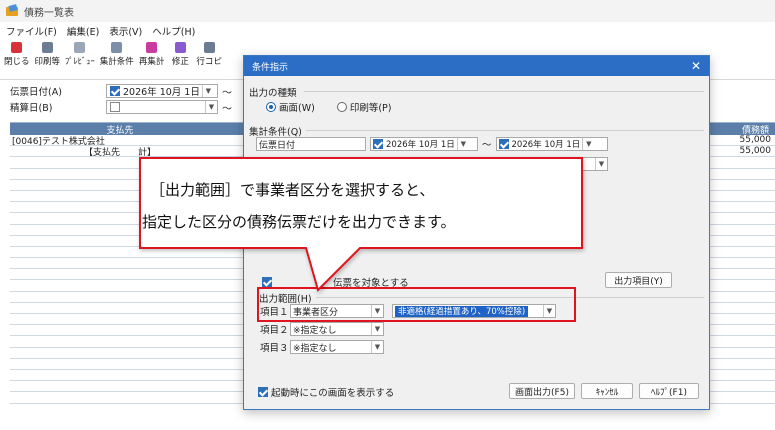 Image resolution: width=775 pixels, height=430 pixels. Describe the element at coordinates (337, 329) in the screenshot. I see `range-field-2: ※指定なし ▼` at that location.